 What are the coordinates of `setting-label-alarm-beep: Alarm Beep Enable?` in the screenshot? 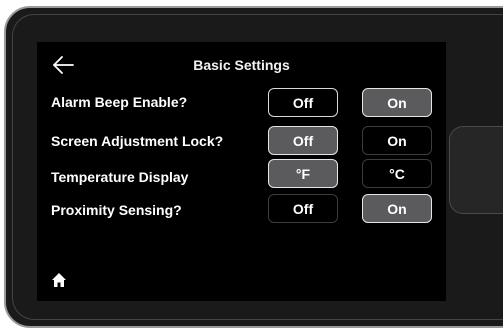 It's located at (119, 102).